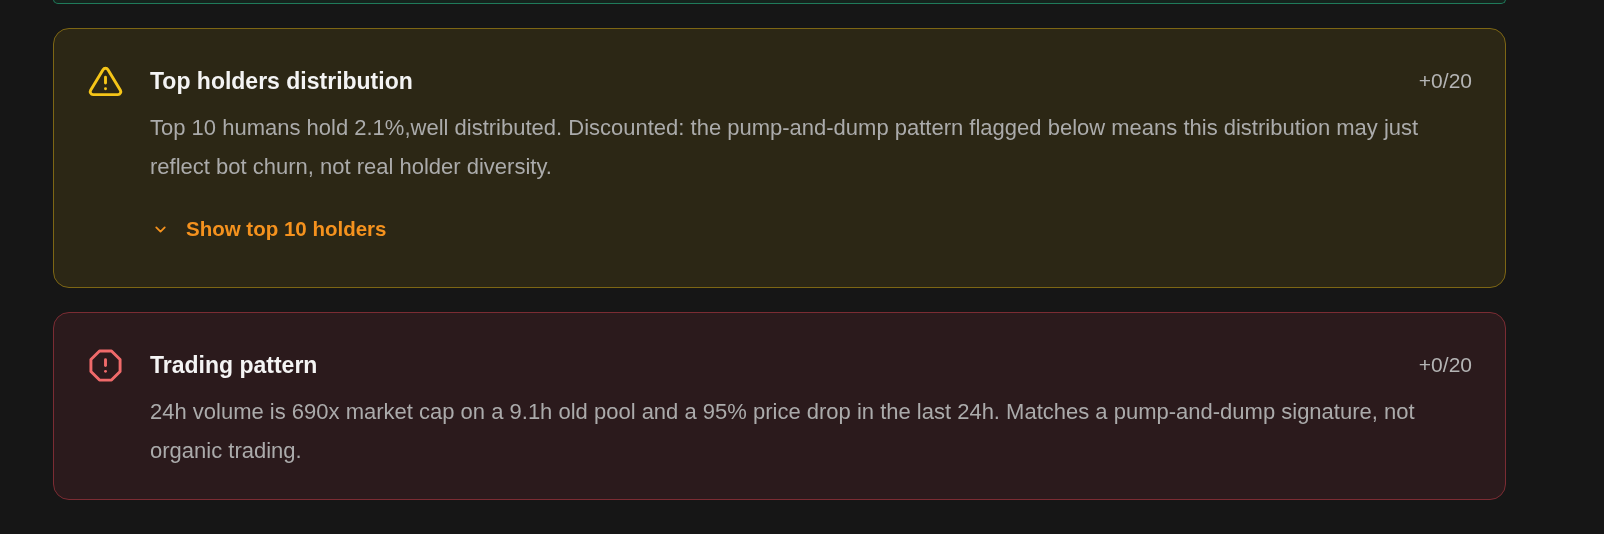  I want to click on check-description: Top 10 humans hold 2.1%,well distributed. Discounted: the pump-and-dump pattern flagged below means this distribution may just reflect bot churn, not real holder diversity., so click(785, 147).